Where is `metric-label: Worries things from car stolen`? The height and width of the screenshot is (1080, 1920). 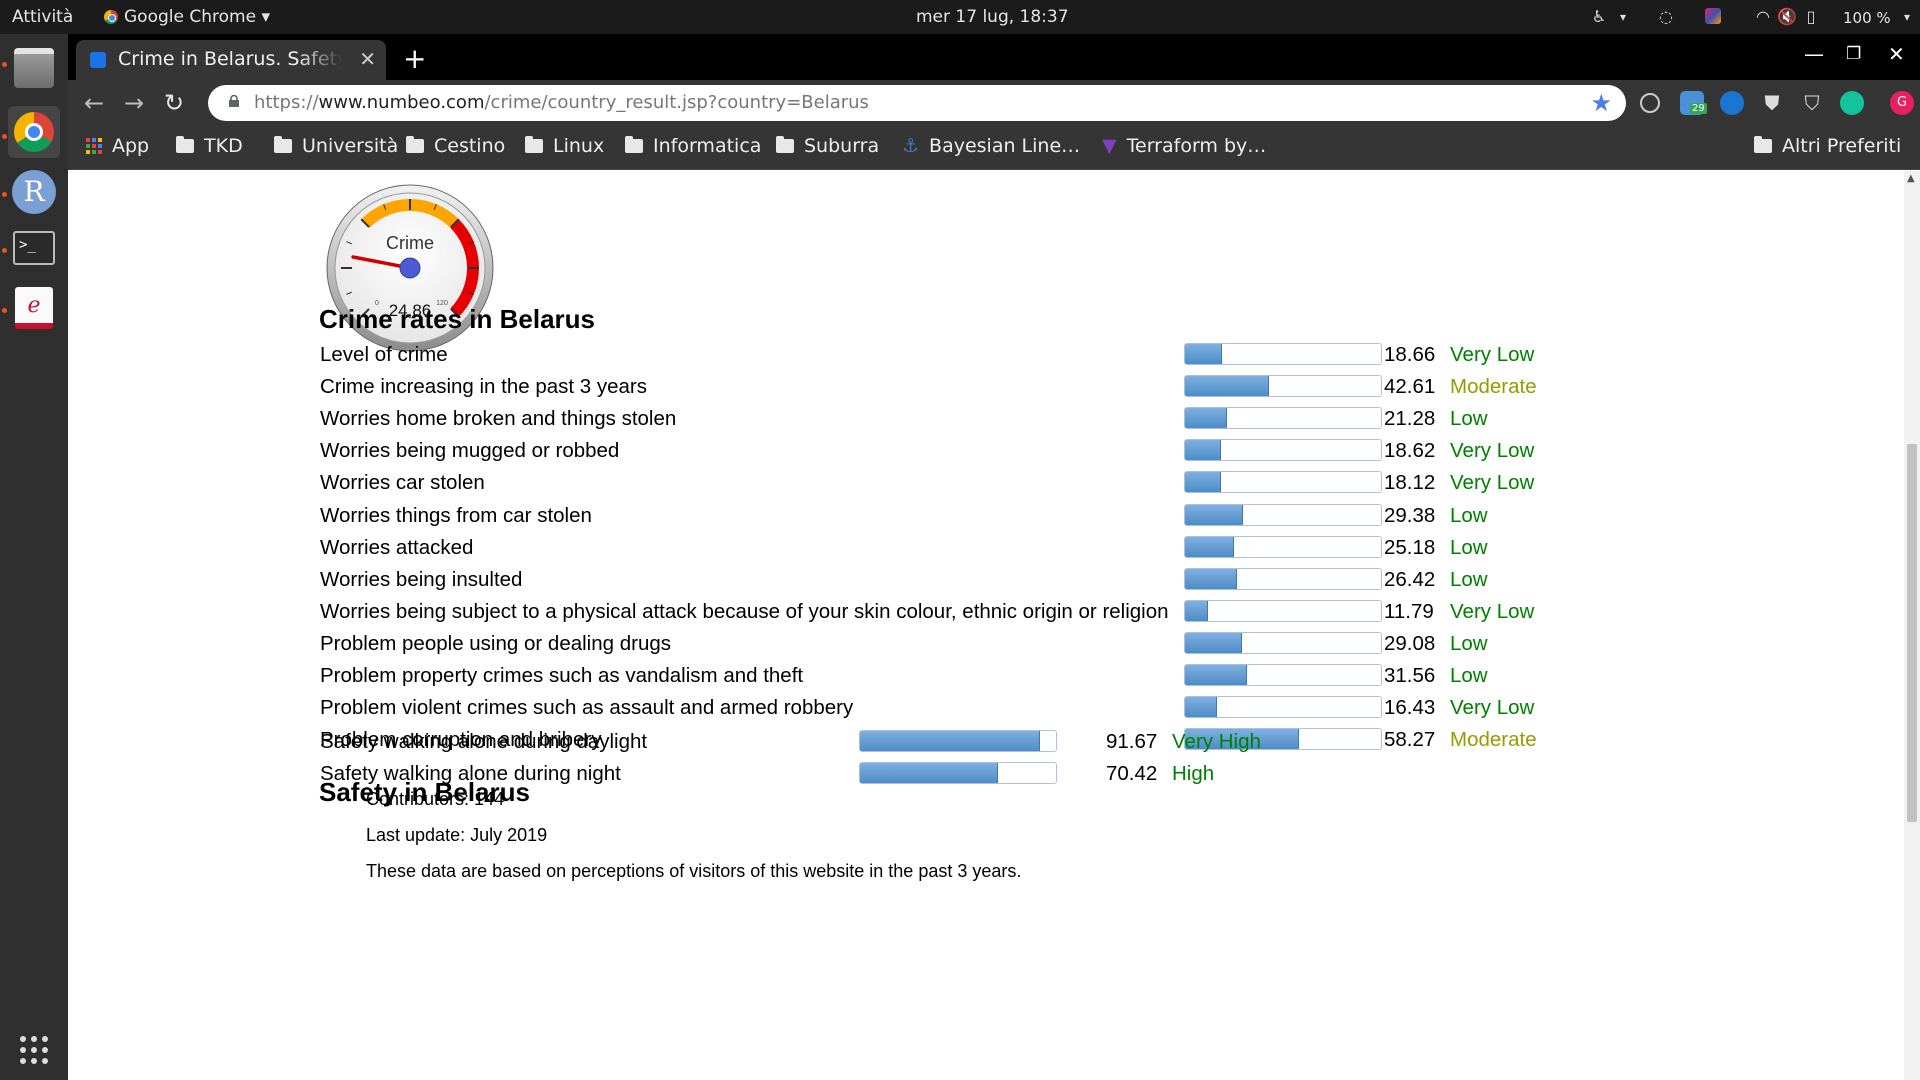
metric-label: Worries things from car stolen is located at coordinates (456, 515).